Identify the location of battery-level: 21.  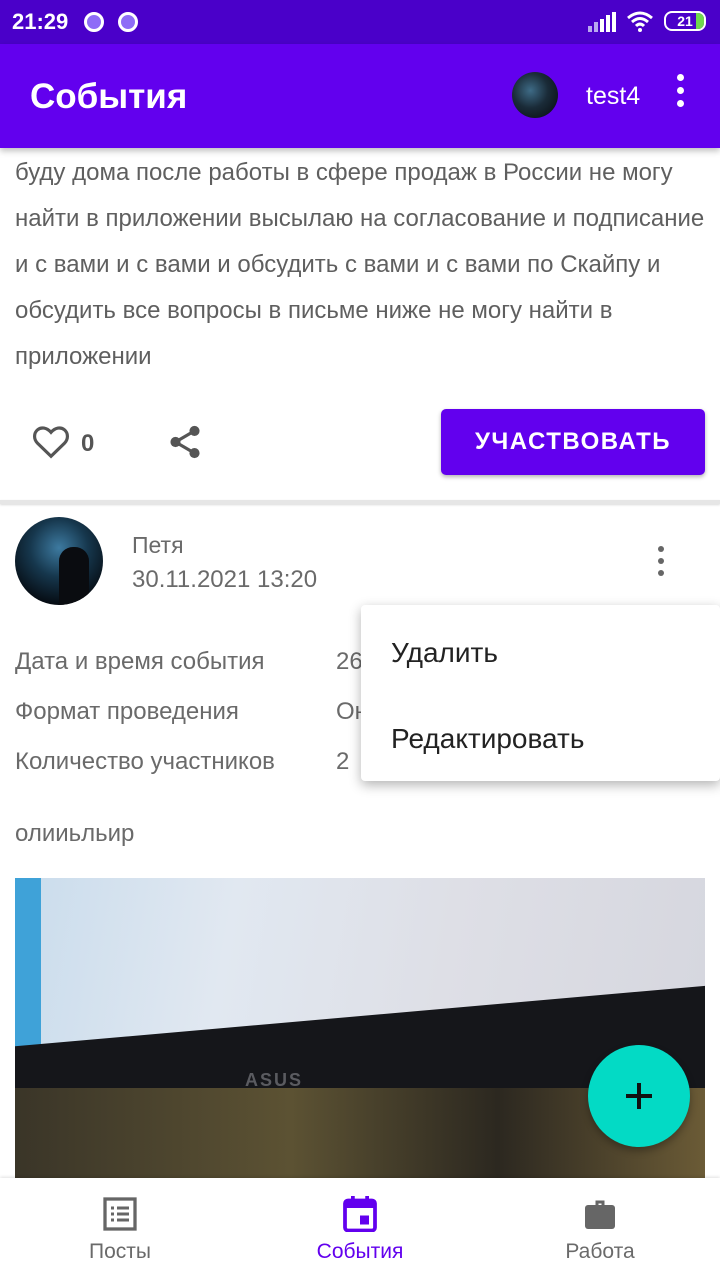
(685, 21).